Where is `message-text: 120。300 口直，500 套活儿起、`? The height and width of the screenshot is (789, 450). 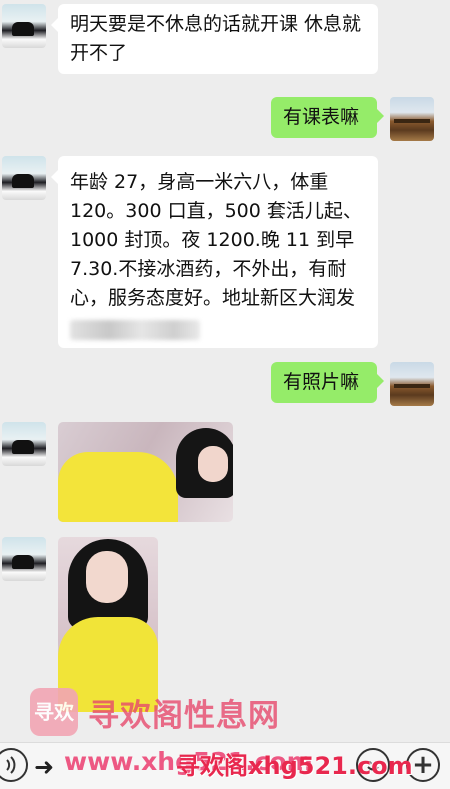 message-text: 120。300 口直，500 套活儿起、 is located at coordinates (216, 211).